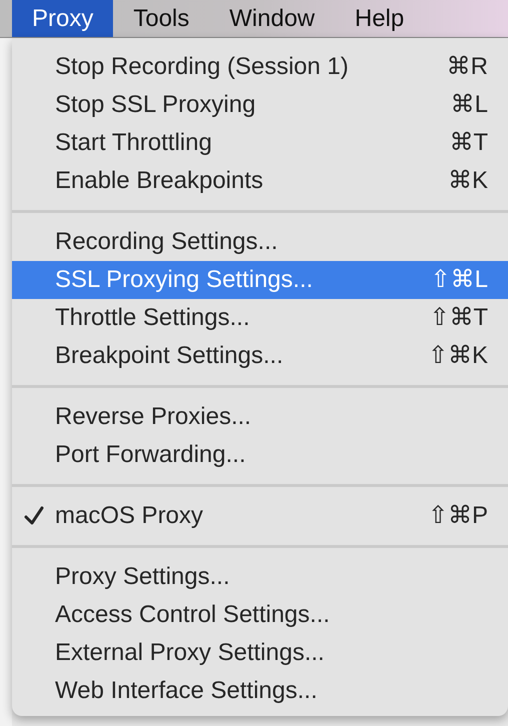 The image size is (508, 726). I want to click on menu-bar-item: Window, so click(272, 18).